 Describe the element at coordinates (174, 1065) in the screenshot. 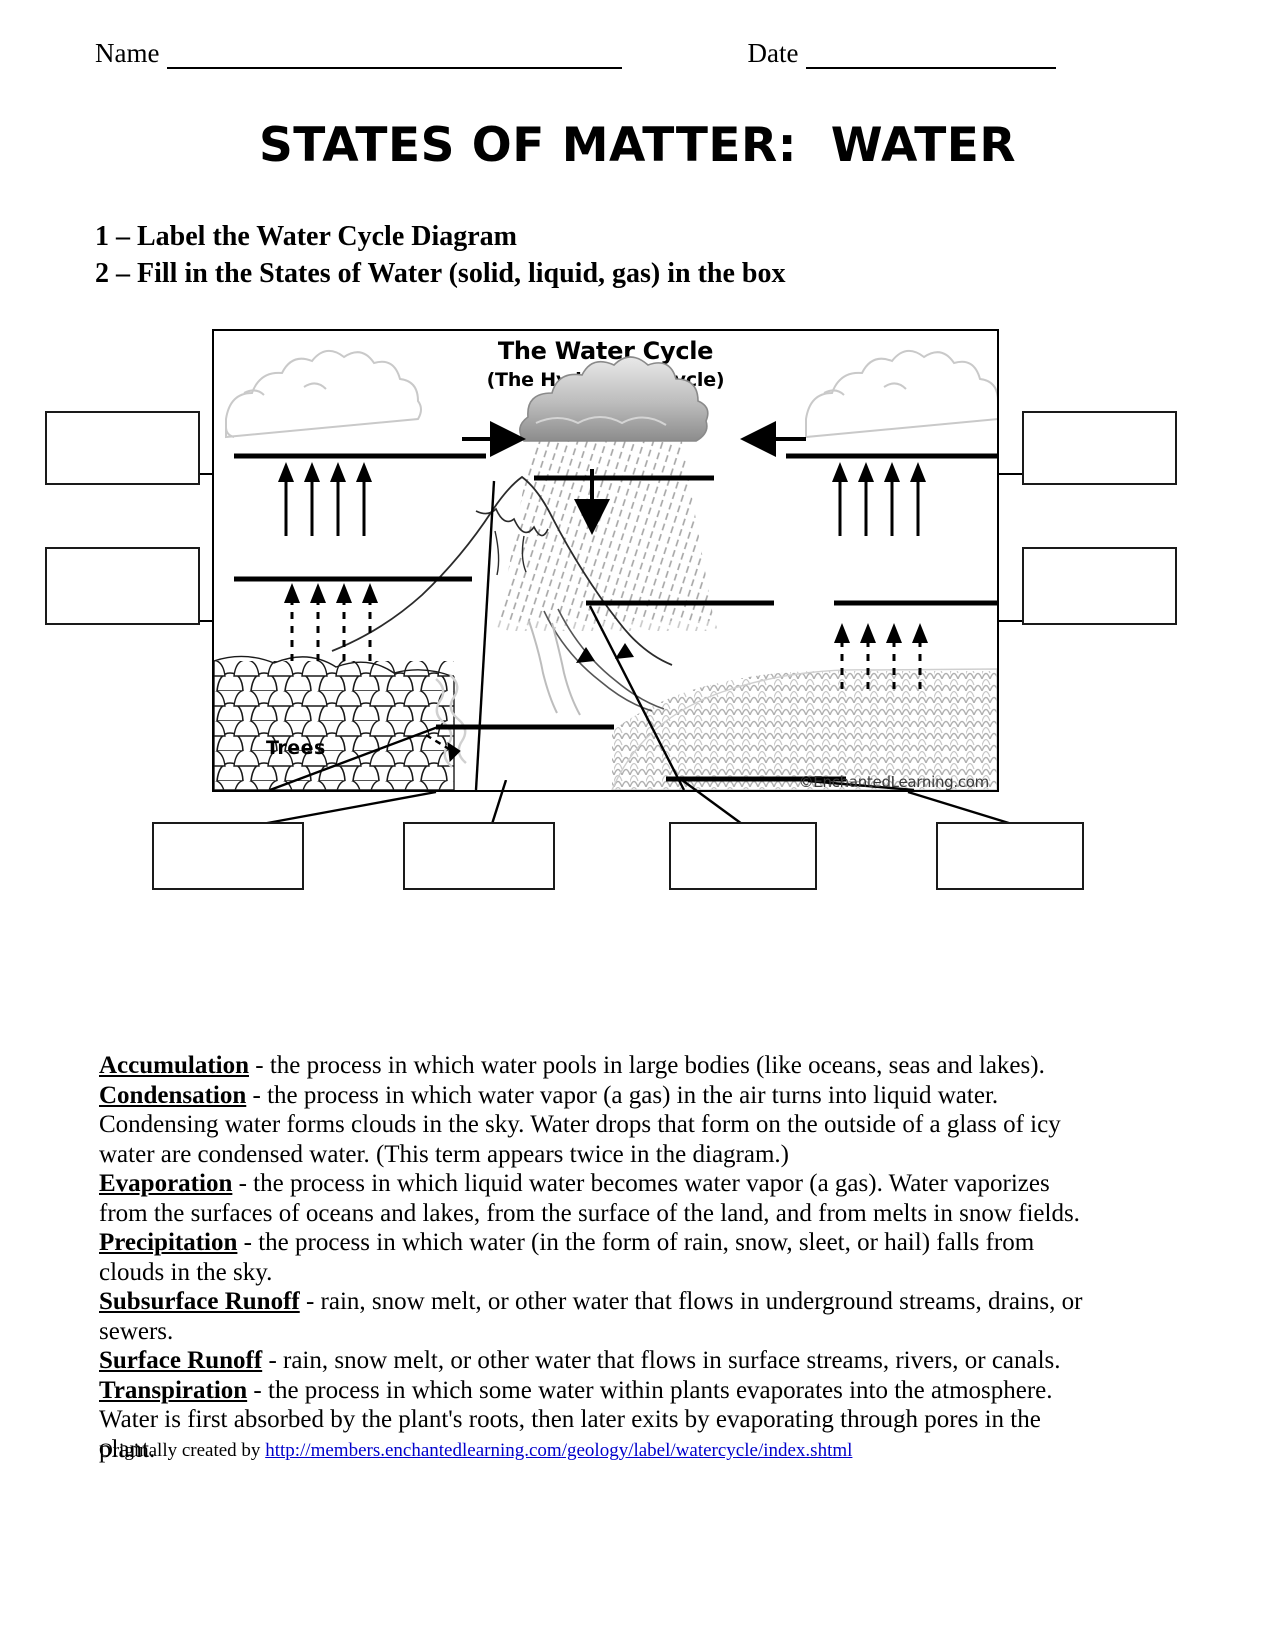

I see `term-accumulation: Accumulation` at that location.